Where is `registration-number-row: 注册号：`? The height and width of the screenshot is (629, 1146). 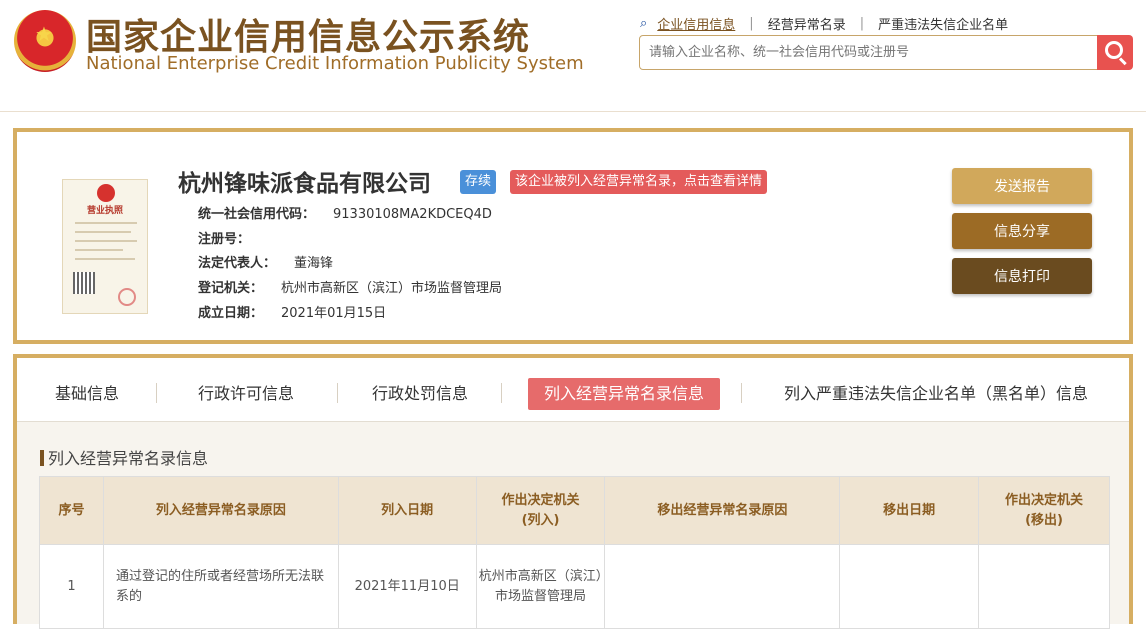
registration-number-row: 注册号： is located at coordinates (233, 237).